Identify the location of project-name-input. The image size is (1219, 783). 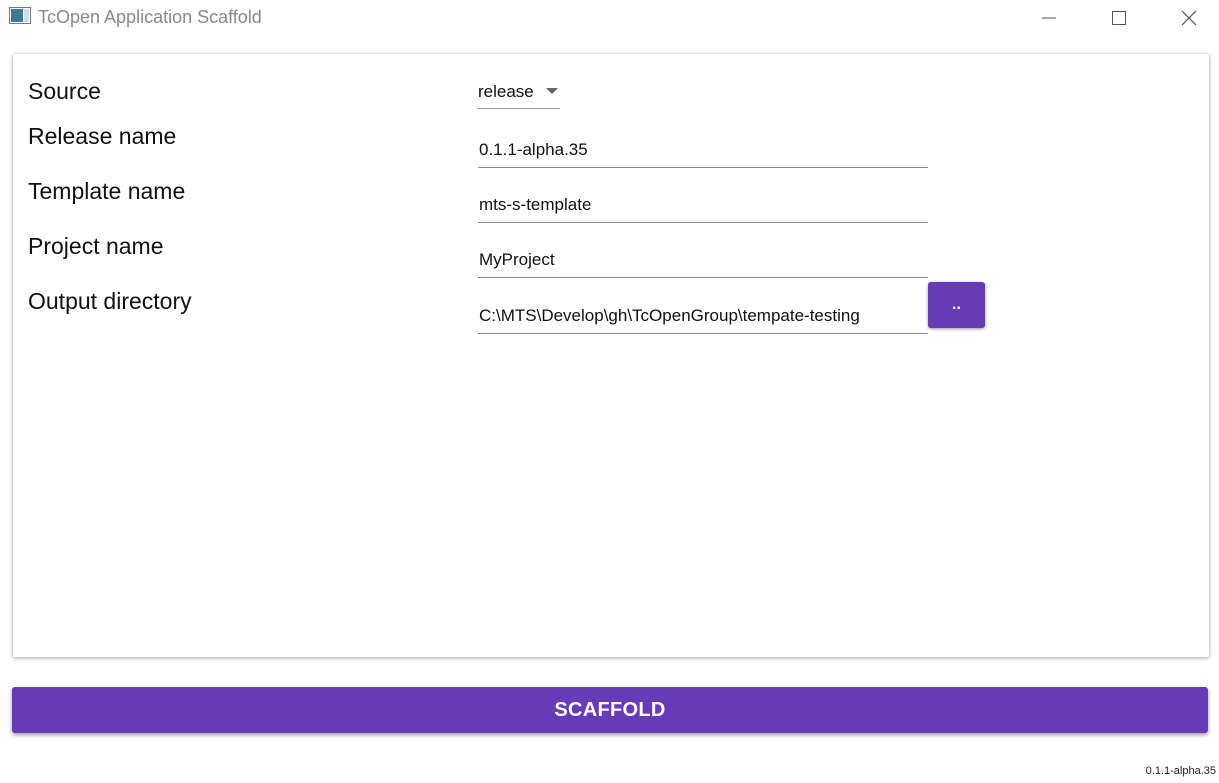
(699, 260).